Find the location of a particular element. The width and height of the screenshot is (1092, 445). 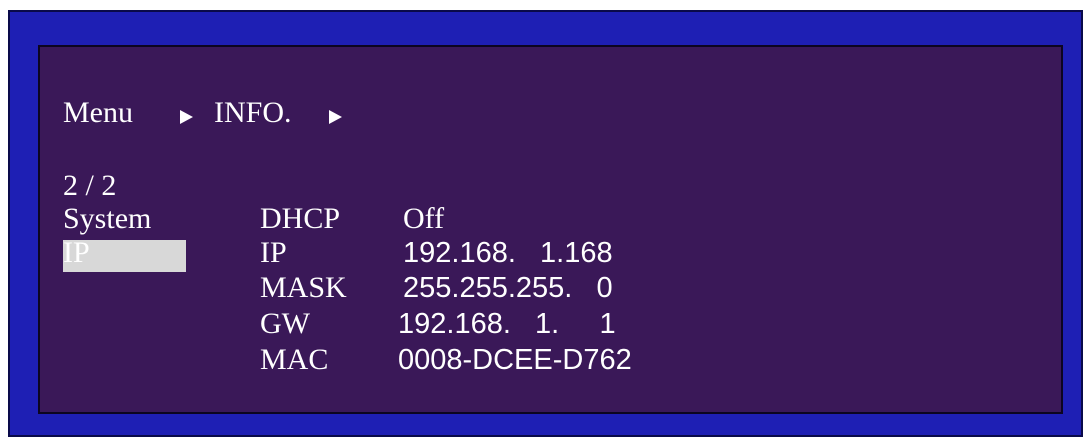

info-value-dhcp: Off is located at coordinates (424, 218).